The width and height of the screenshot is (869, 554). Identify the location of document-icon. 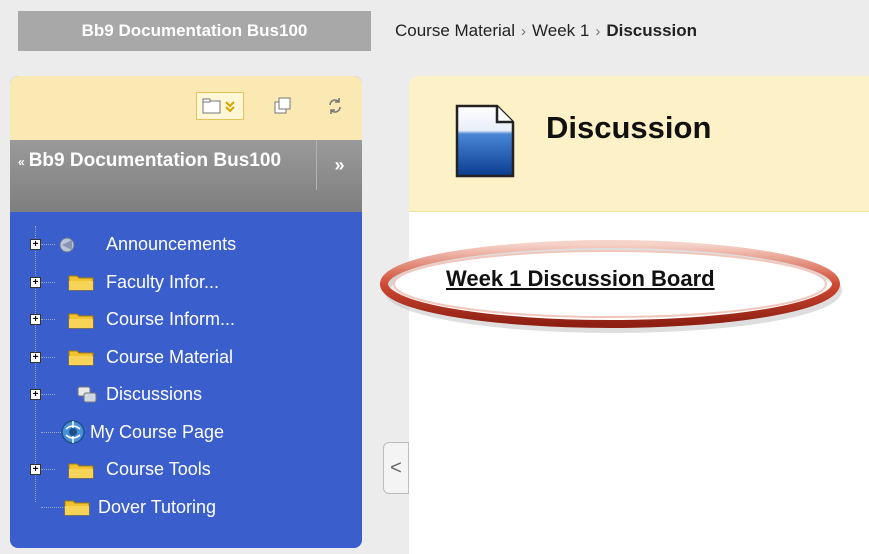
(485, 141).